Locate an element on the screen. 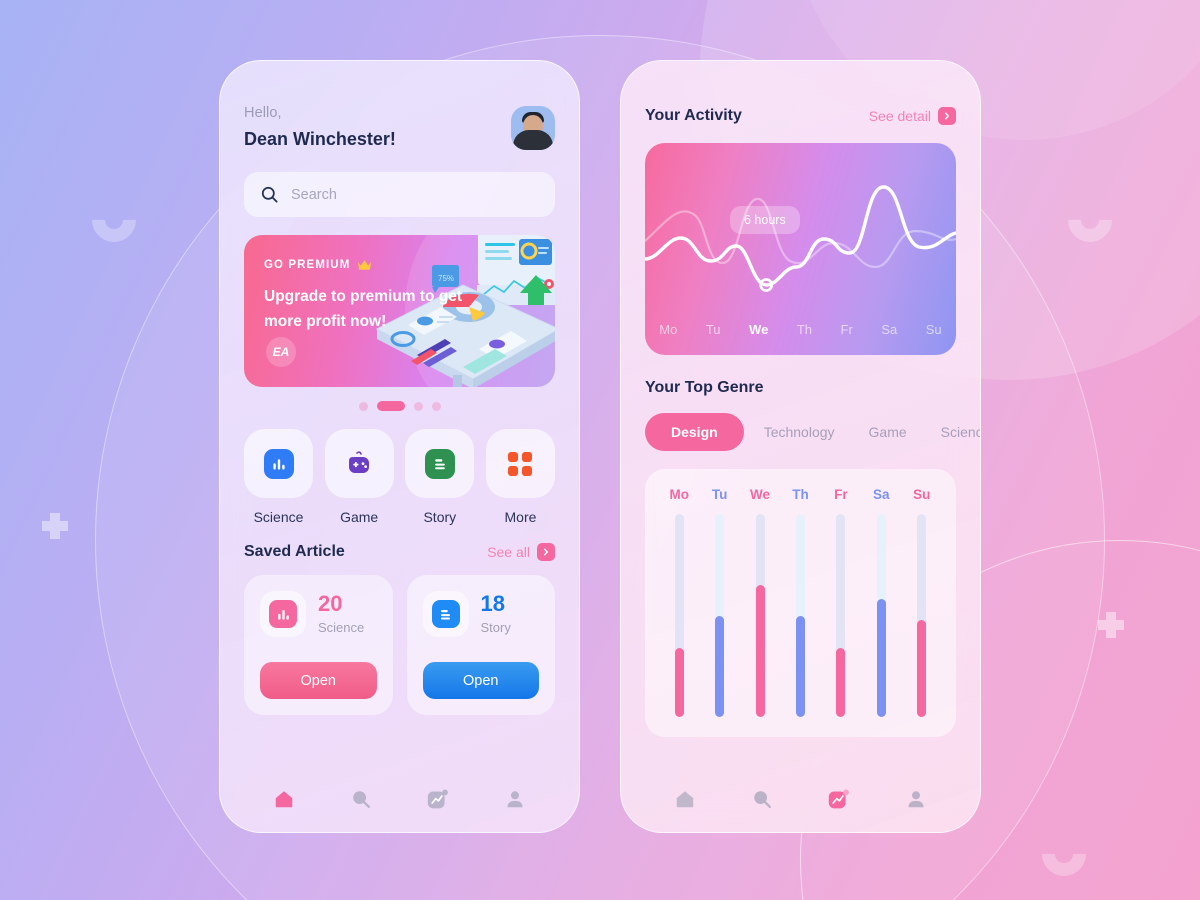 This screenshot has height=900, width=1200. avatar-body is located at coordinates (533, 139).